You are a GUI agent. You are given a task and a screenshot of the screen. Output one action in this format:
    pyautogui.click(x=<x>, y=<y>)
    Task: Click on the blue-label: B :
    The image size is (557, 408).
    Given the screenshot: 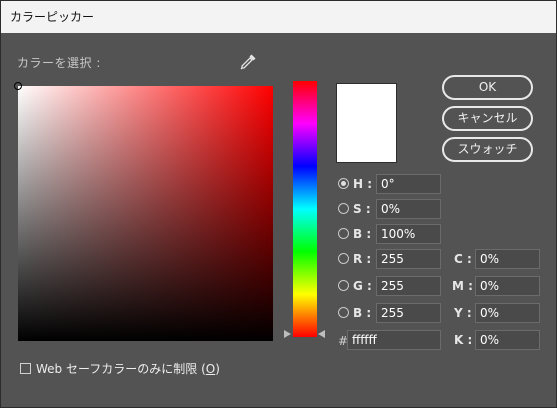 What is the action you would take?
    pyautogui.click(x=362, y=313)
    